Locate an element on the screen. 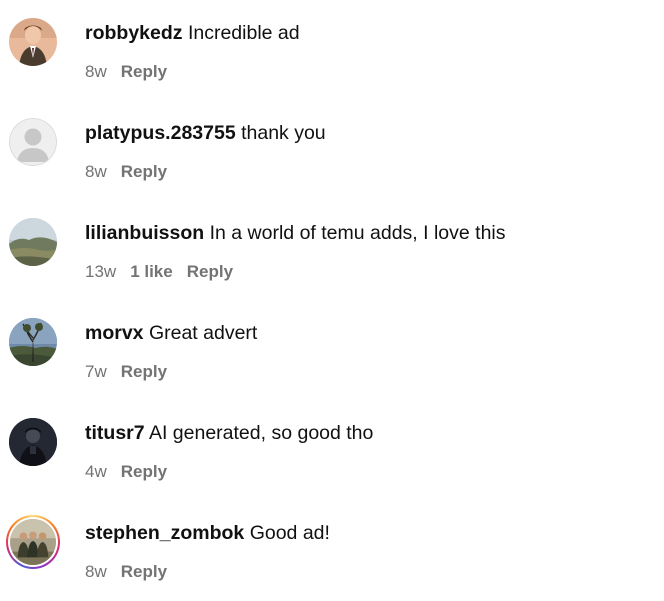  comment-timestamp: 13w is located at coordinates (100, 271).